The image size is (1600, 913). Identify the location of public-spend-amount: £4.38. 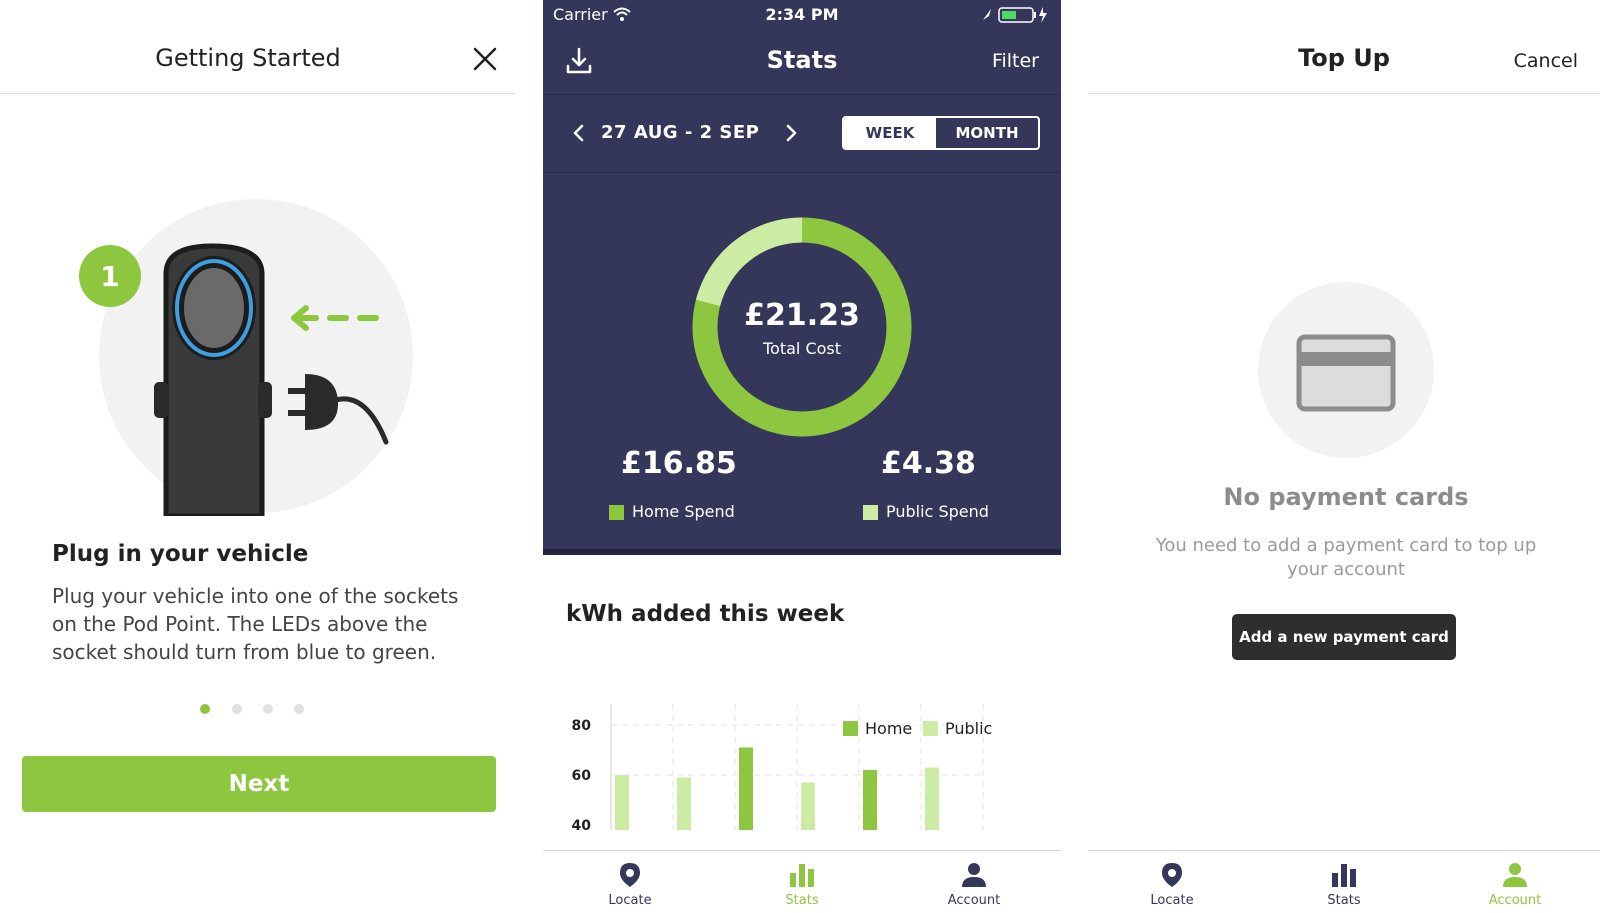
(928, 463).